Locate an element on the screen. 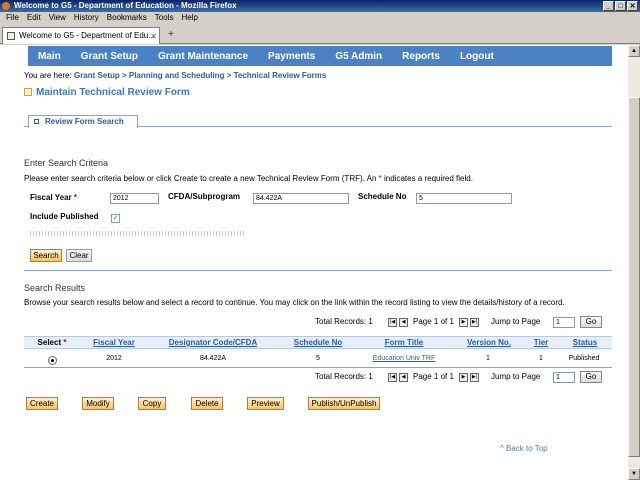  col-schedule-no: Schedule No is located at coordinates (318, 342).